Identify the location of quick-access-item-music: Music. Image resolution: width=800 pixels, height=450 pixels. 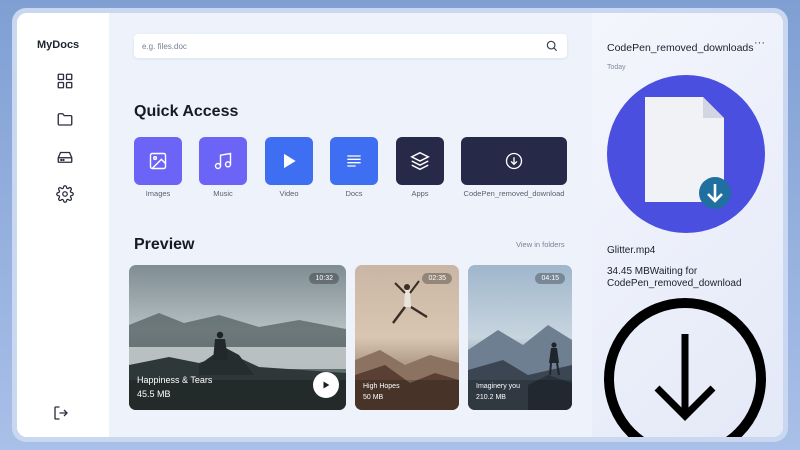
(223, 168).